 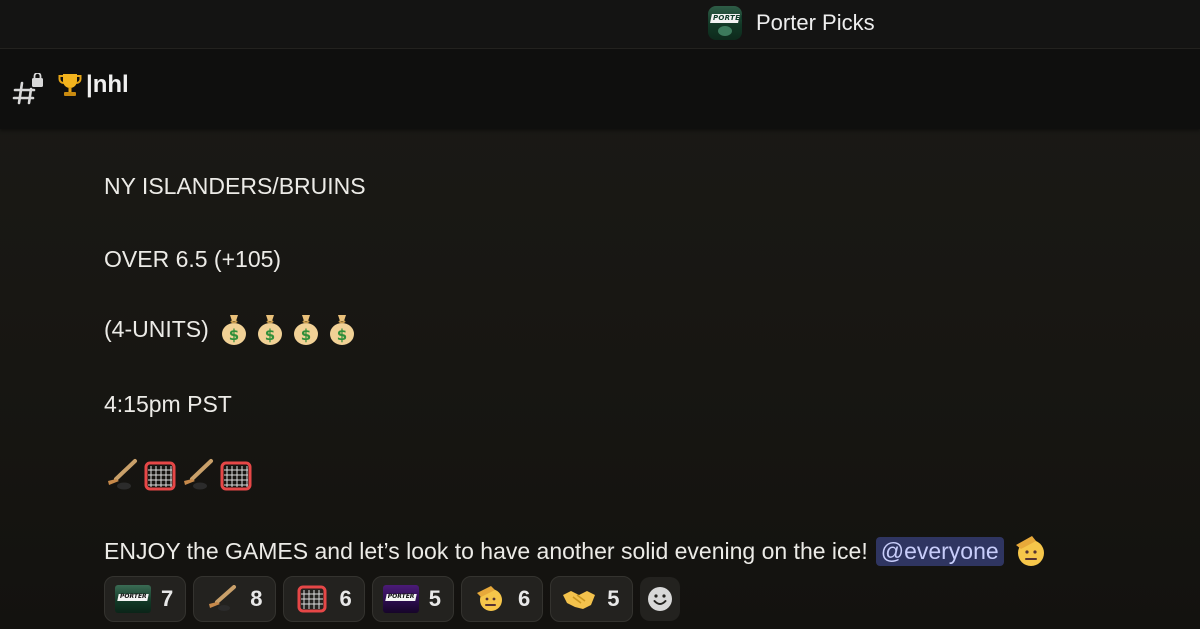 I want to click on smiley-icon, so click(x=659, y=599).